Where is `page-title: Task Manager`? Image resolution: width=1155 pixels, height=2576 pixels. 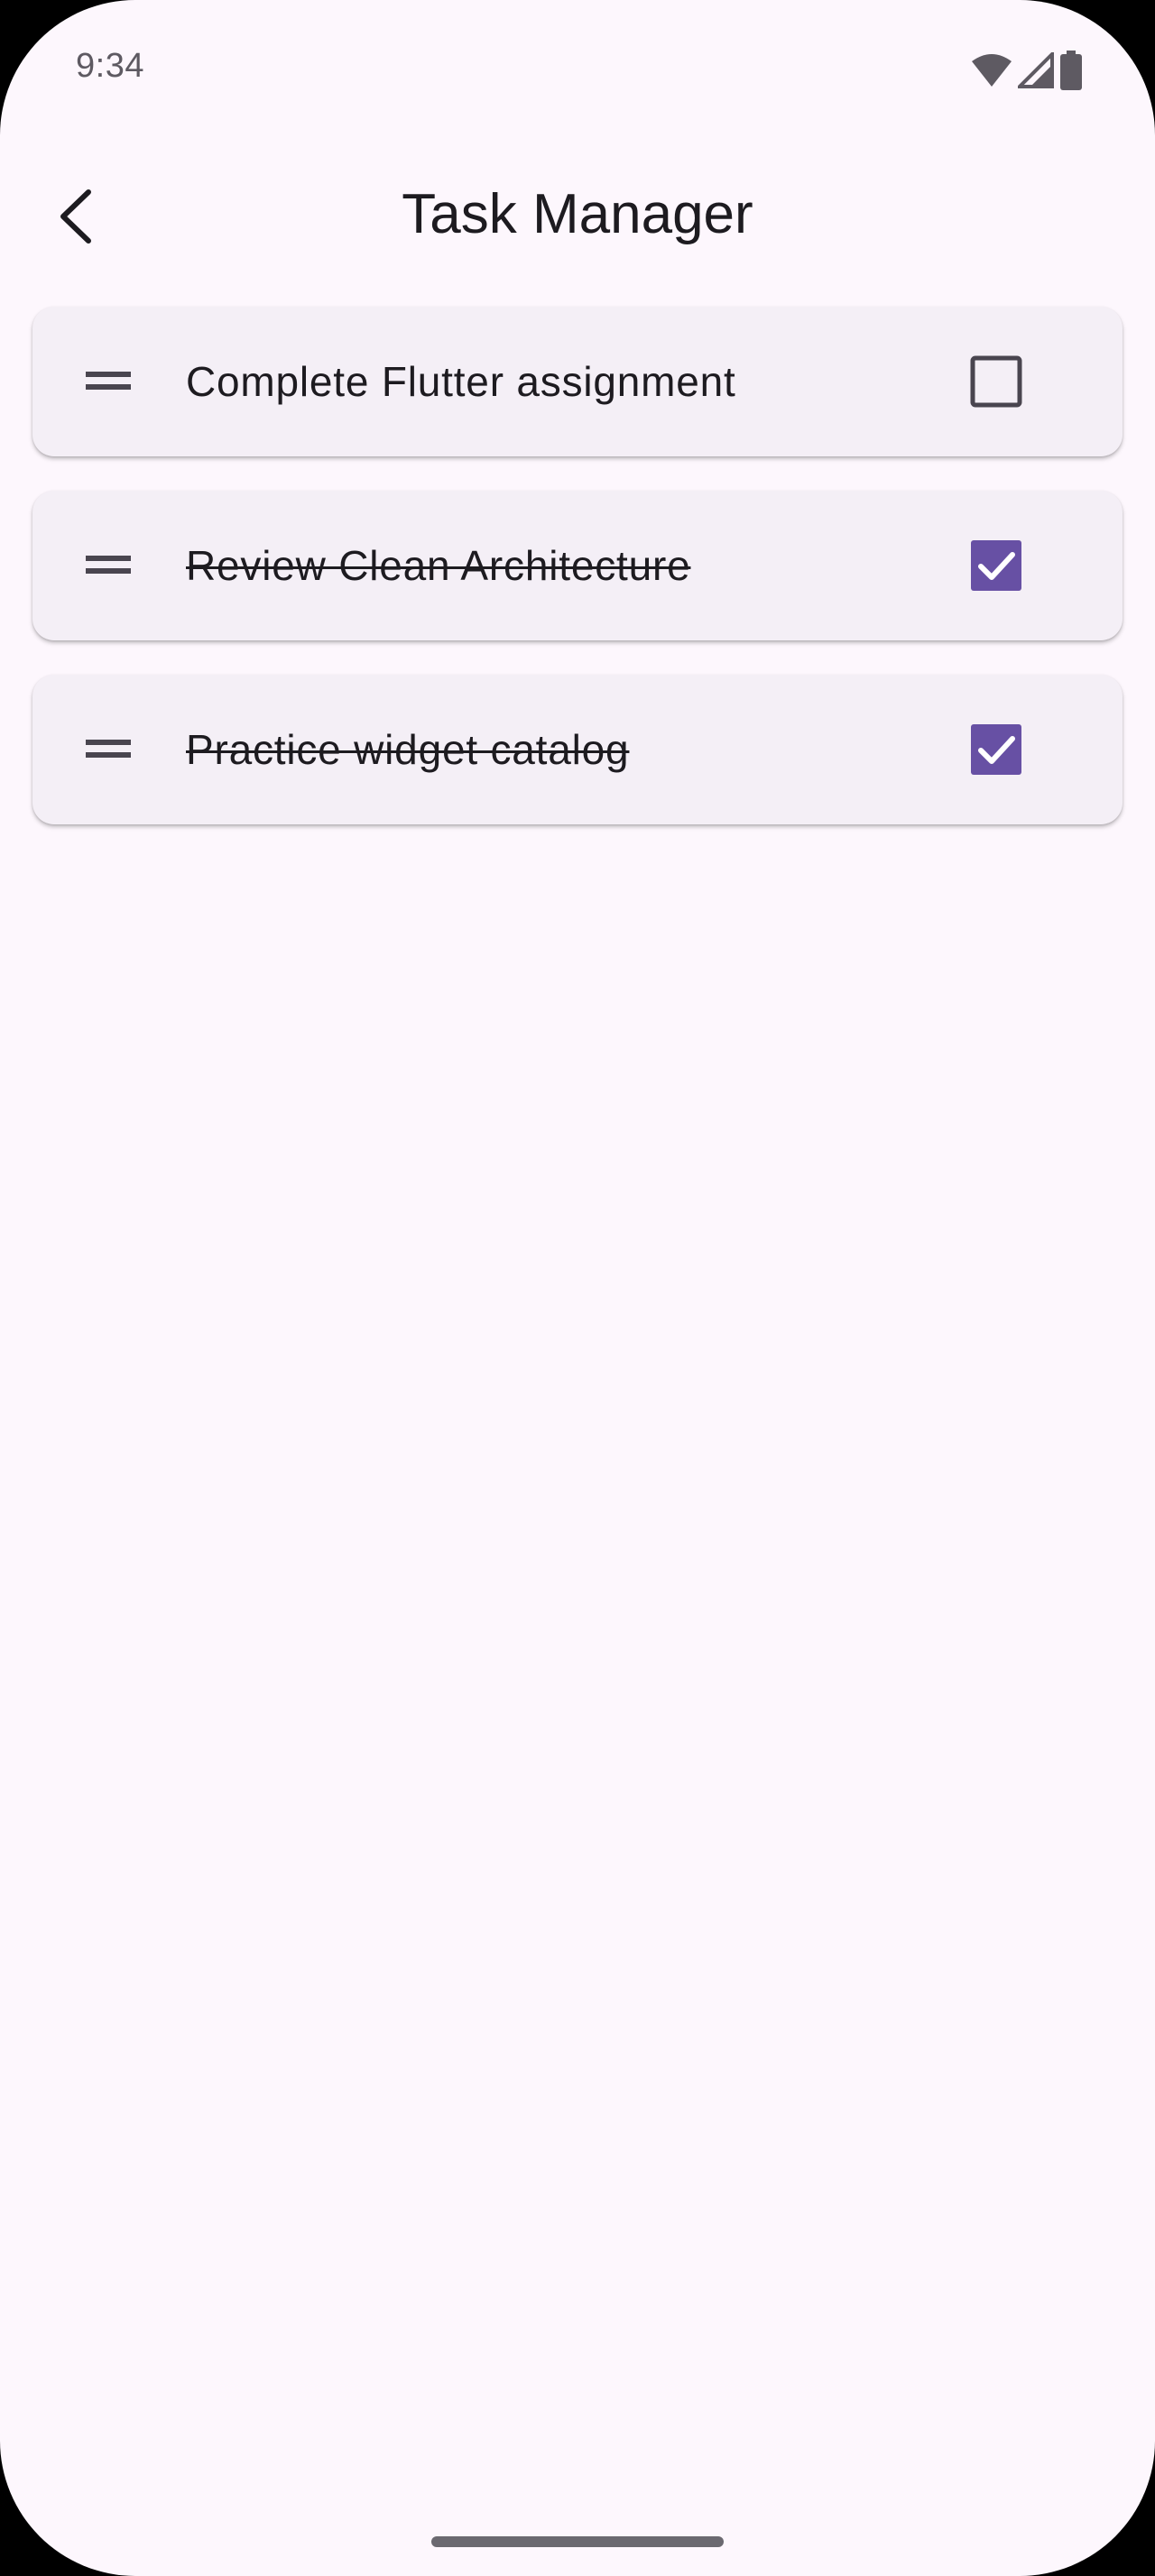
page-title: Task Manager is located at coordinates (577, 214).